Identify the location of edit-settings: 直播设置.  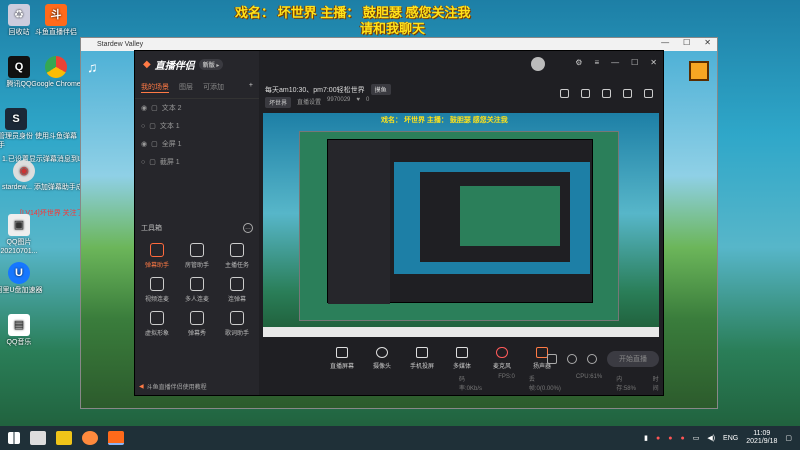
(309, 102).